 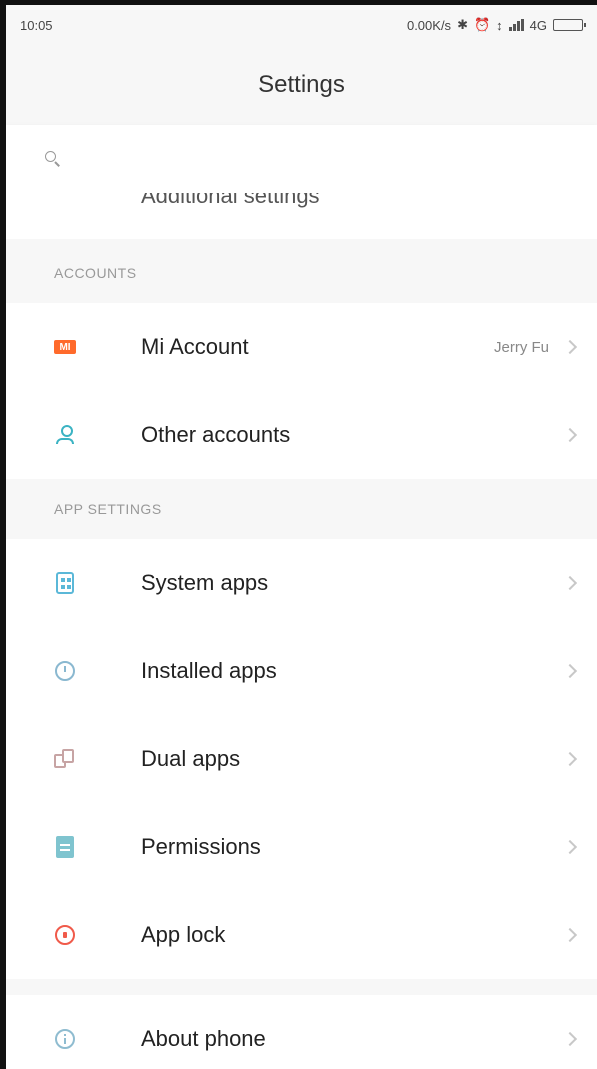 What do you see at coordinates (301, 847) in the screenshot?
I see `list-item-permissions: Permissions` at bounding box center [301, 847].